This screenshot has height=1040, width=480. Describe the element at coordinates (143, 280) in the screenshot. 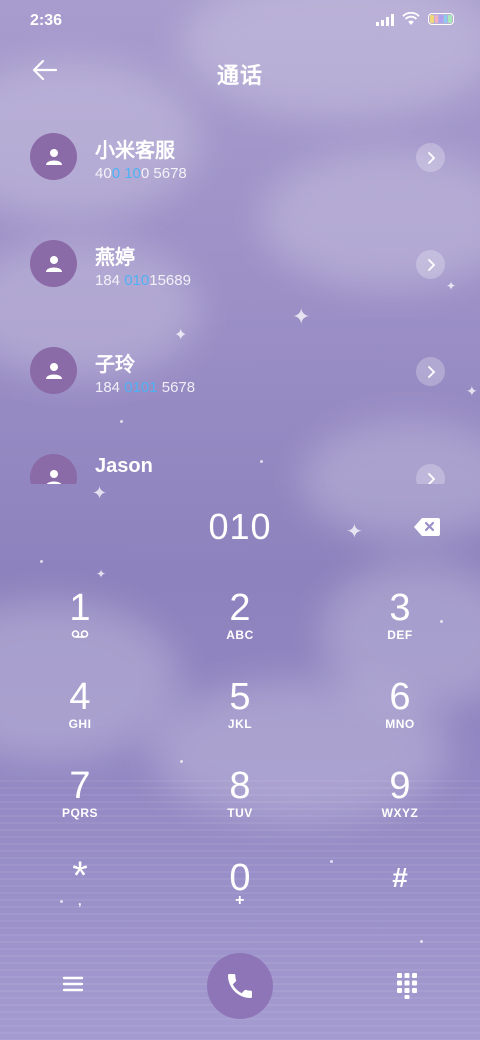

I see `contact-number: 184 01015689` at that location.